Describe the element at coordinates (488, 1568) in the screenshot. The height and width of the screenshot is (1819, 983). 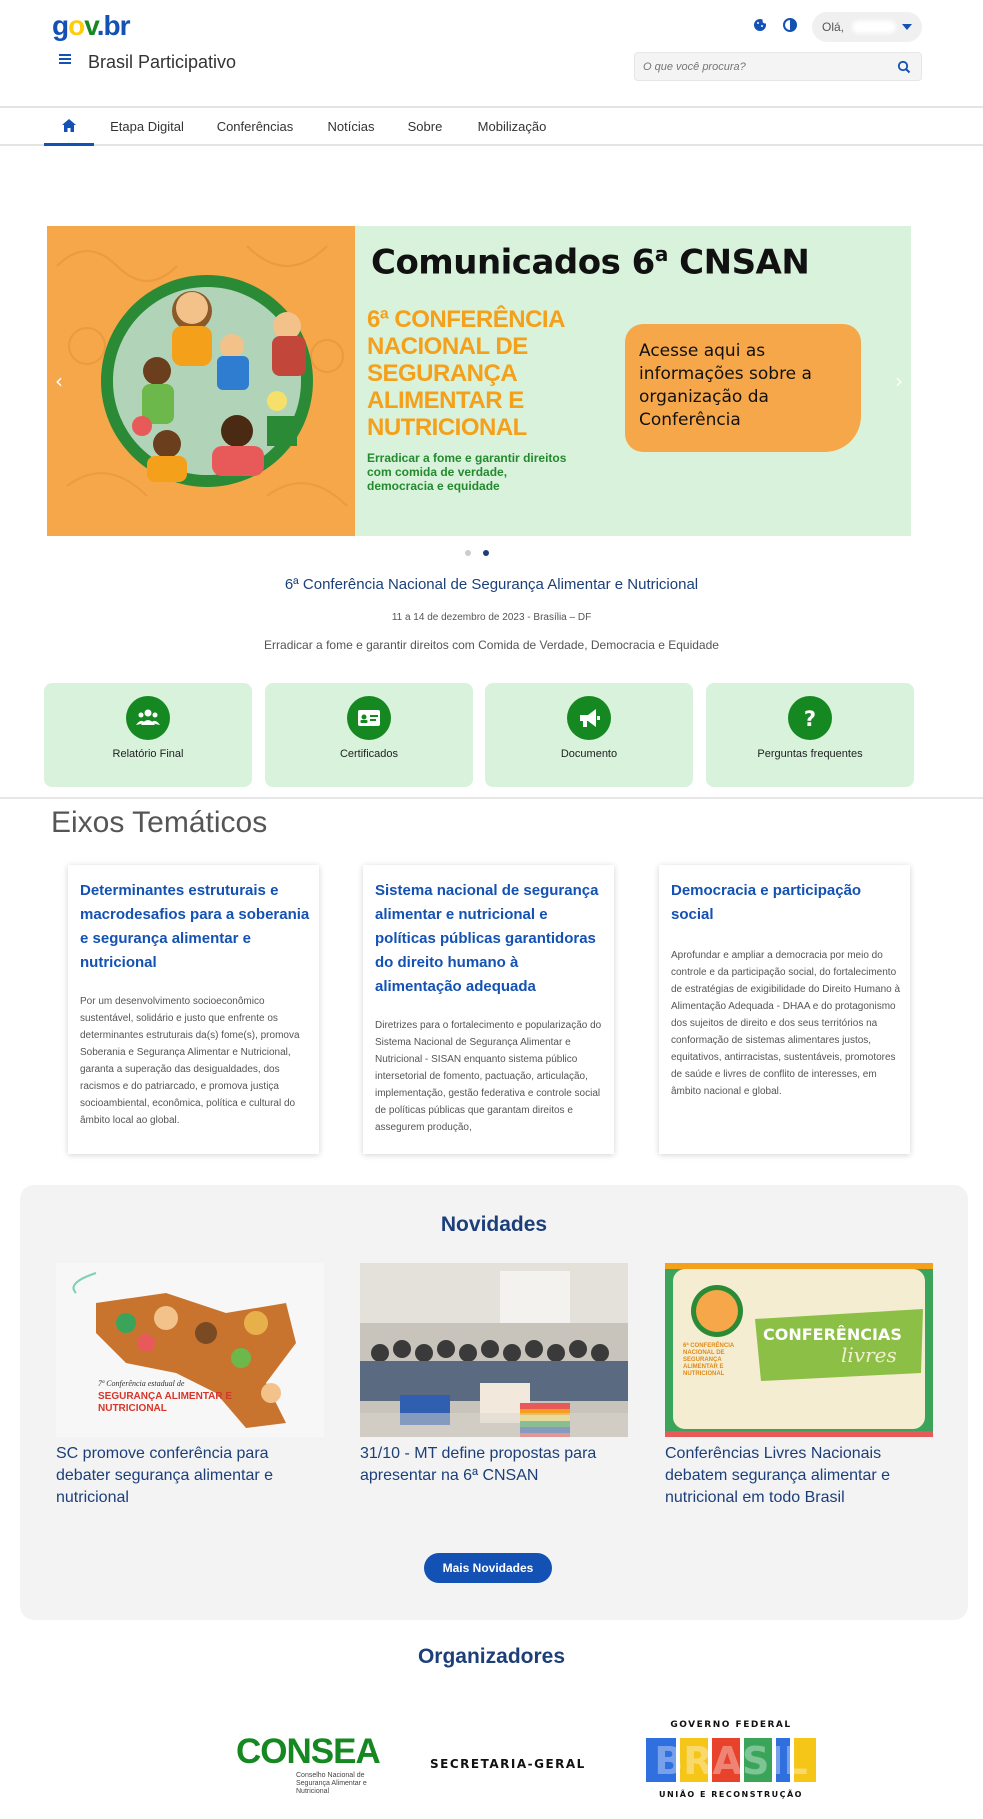
I see `more-news-button: Mais Novidades` at that location.